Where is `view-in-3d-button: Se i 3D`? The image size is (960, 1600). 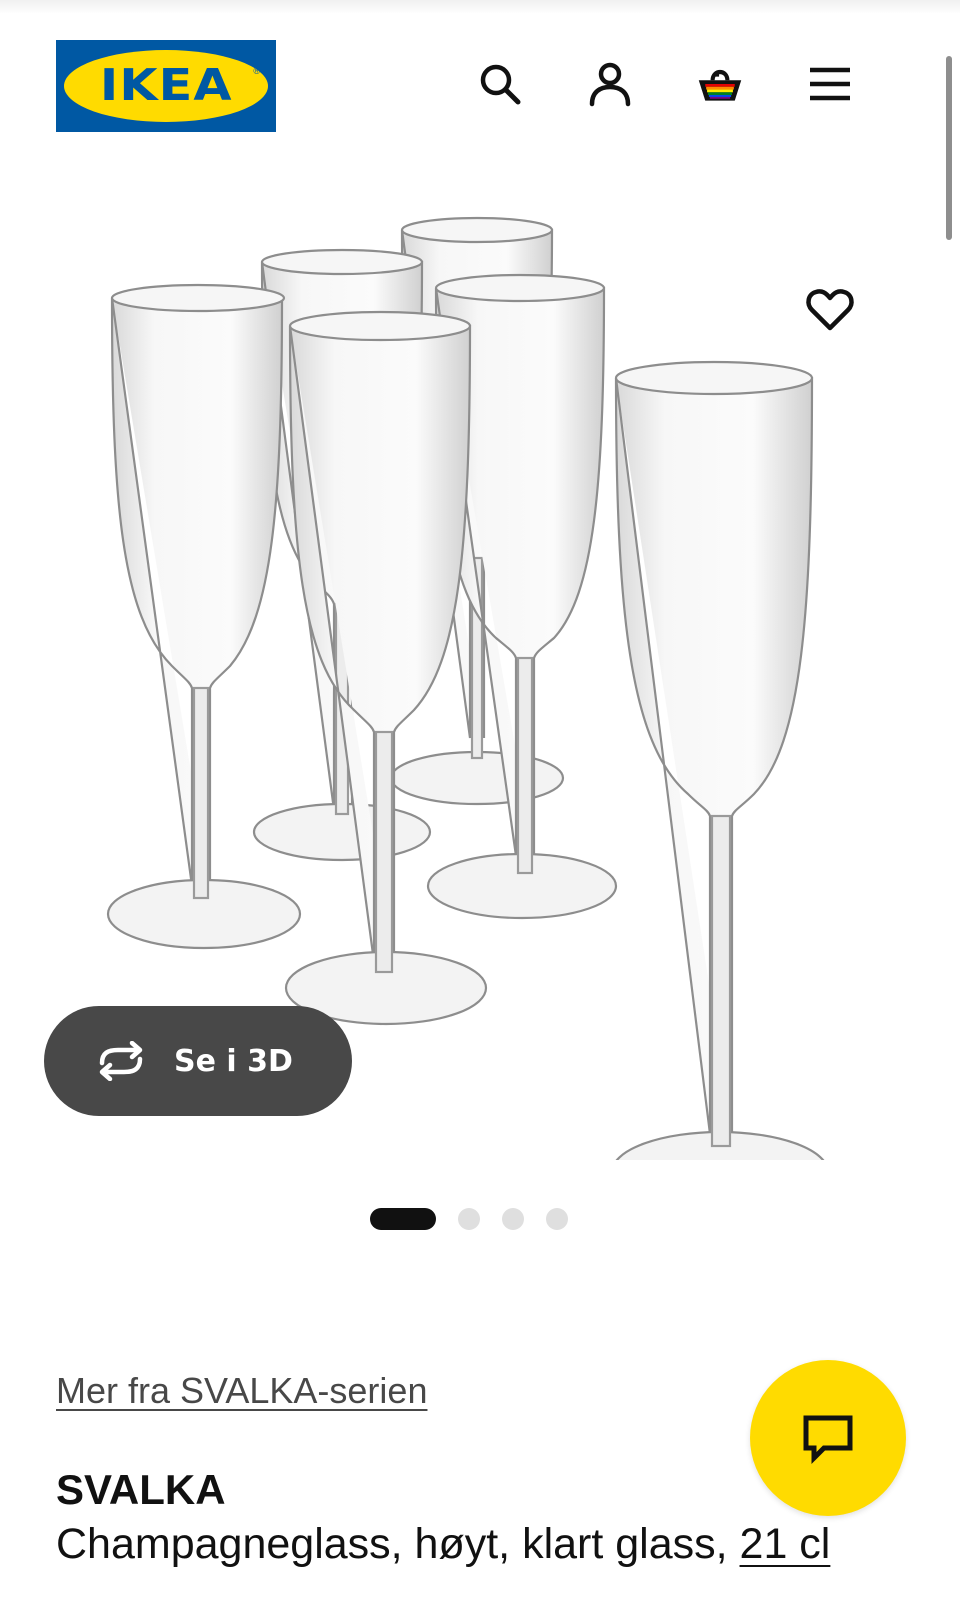 view-in-3d-button: Se i 3D is located at coordinates (198, 1061).